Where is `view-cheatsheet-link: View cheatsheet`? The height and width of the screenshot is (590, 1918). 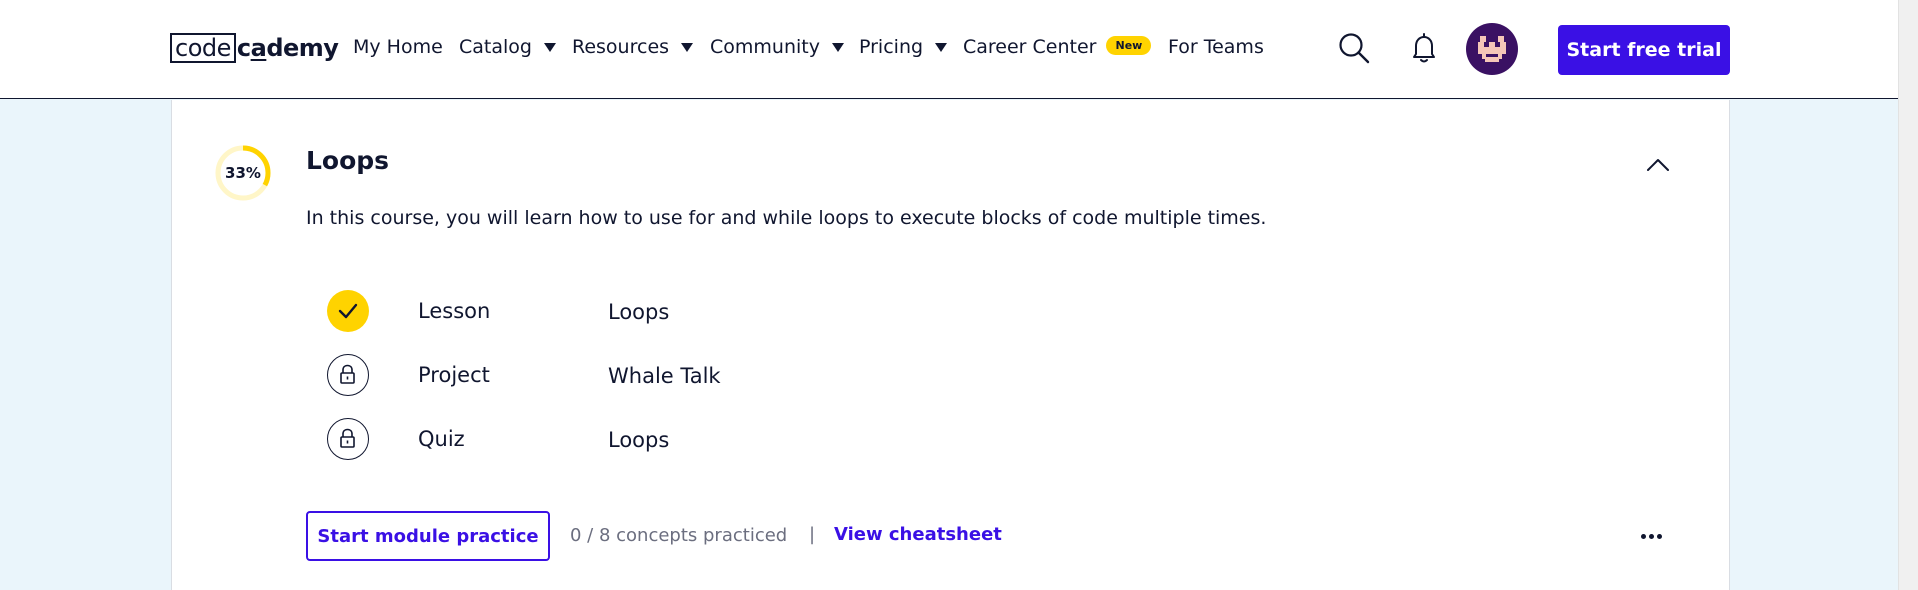 view-cheatsheet-link: View cheatsheet is located at coordinates (918, 534).